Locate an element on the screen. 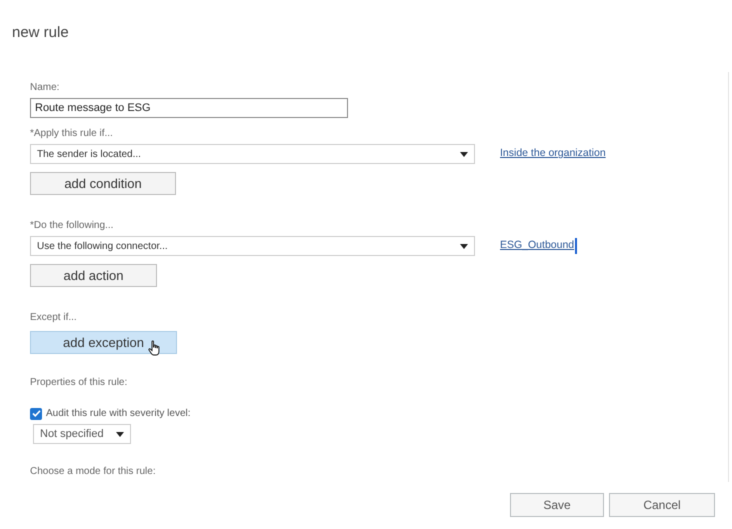 Image resolution: width=732 pixels, height=529 pixels. add-button: add action is located at coordinates (93, 276).